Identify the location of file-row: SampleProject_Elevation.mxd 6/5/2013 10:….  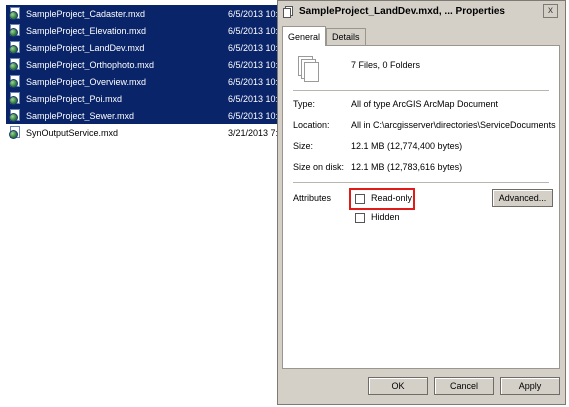
(142, 30).